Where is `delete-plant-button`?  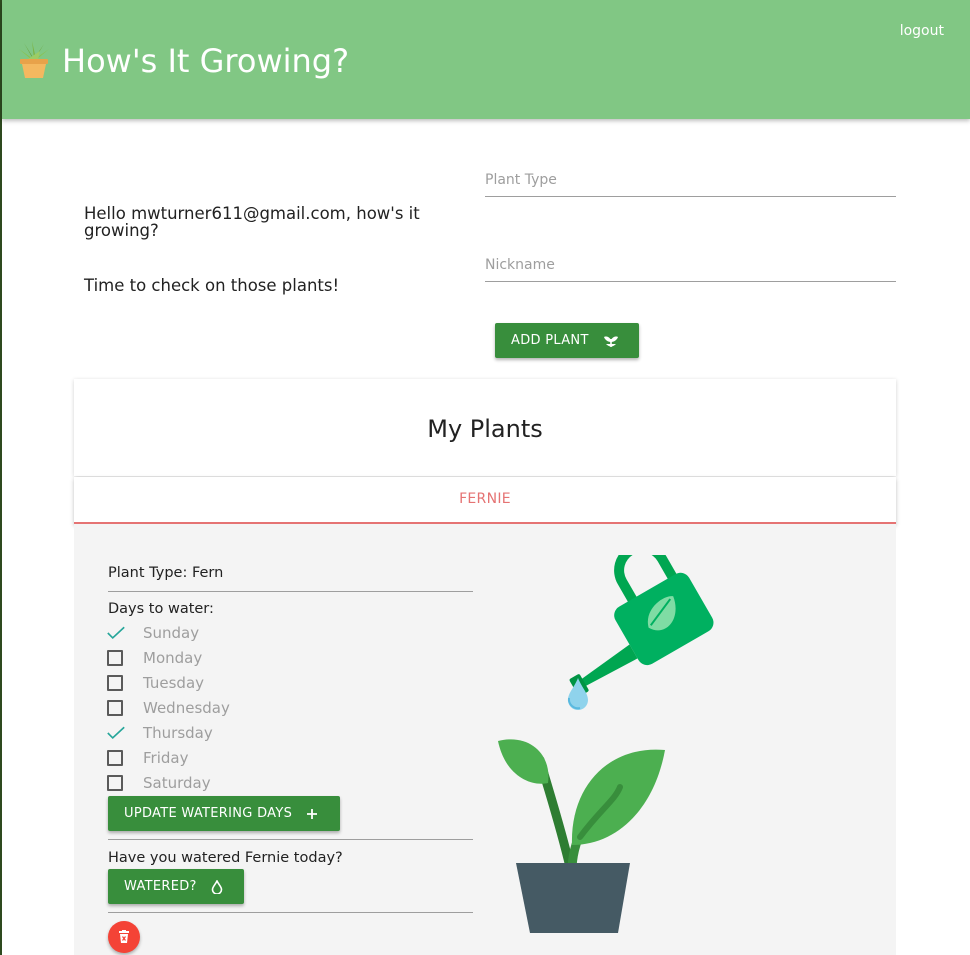
delete-plant-button is located at coordinates (124, 937).